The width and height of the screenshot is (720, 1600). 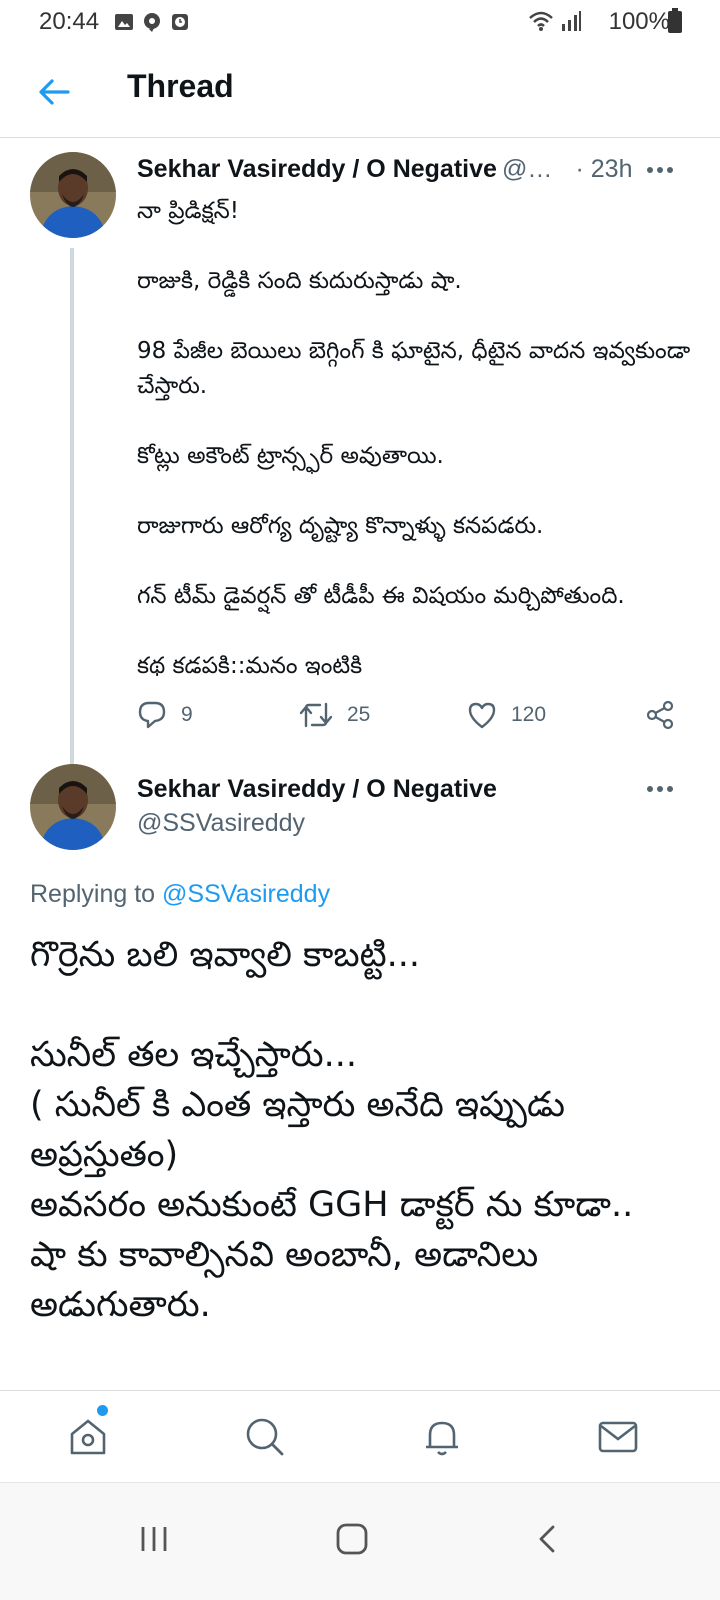 I want to click on mail-icon, so click(x=618, y=1437).